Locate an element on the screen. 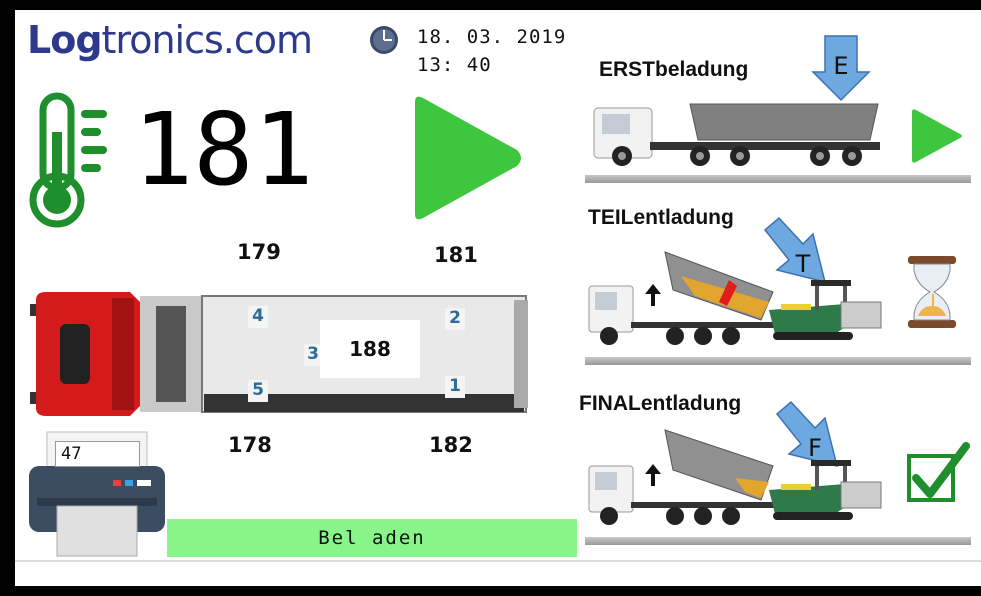  arrow-marker-e: E is located at coordinates (840, 66).